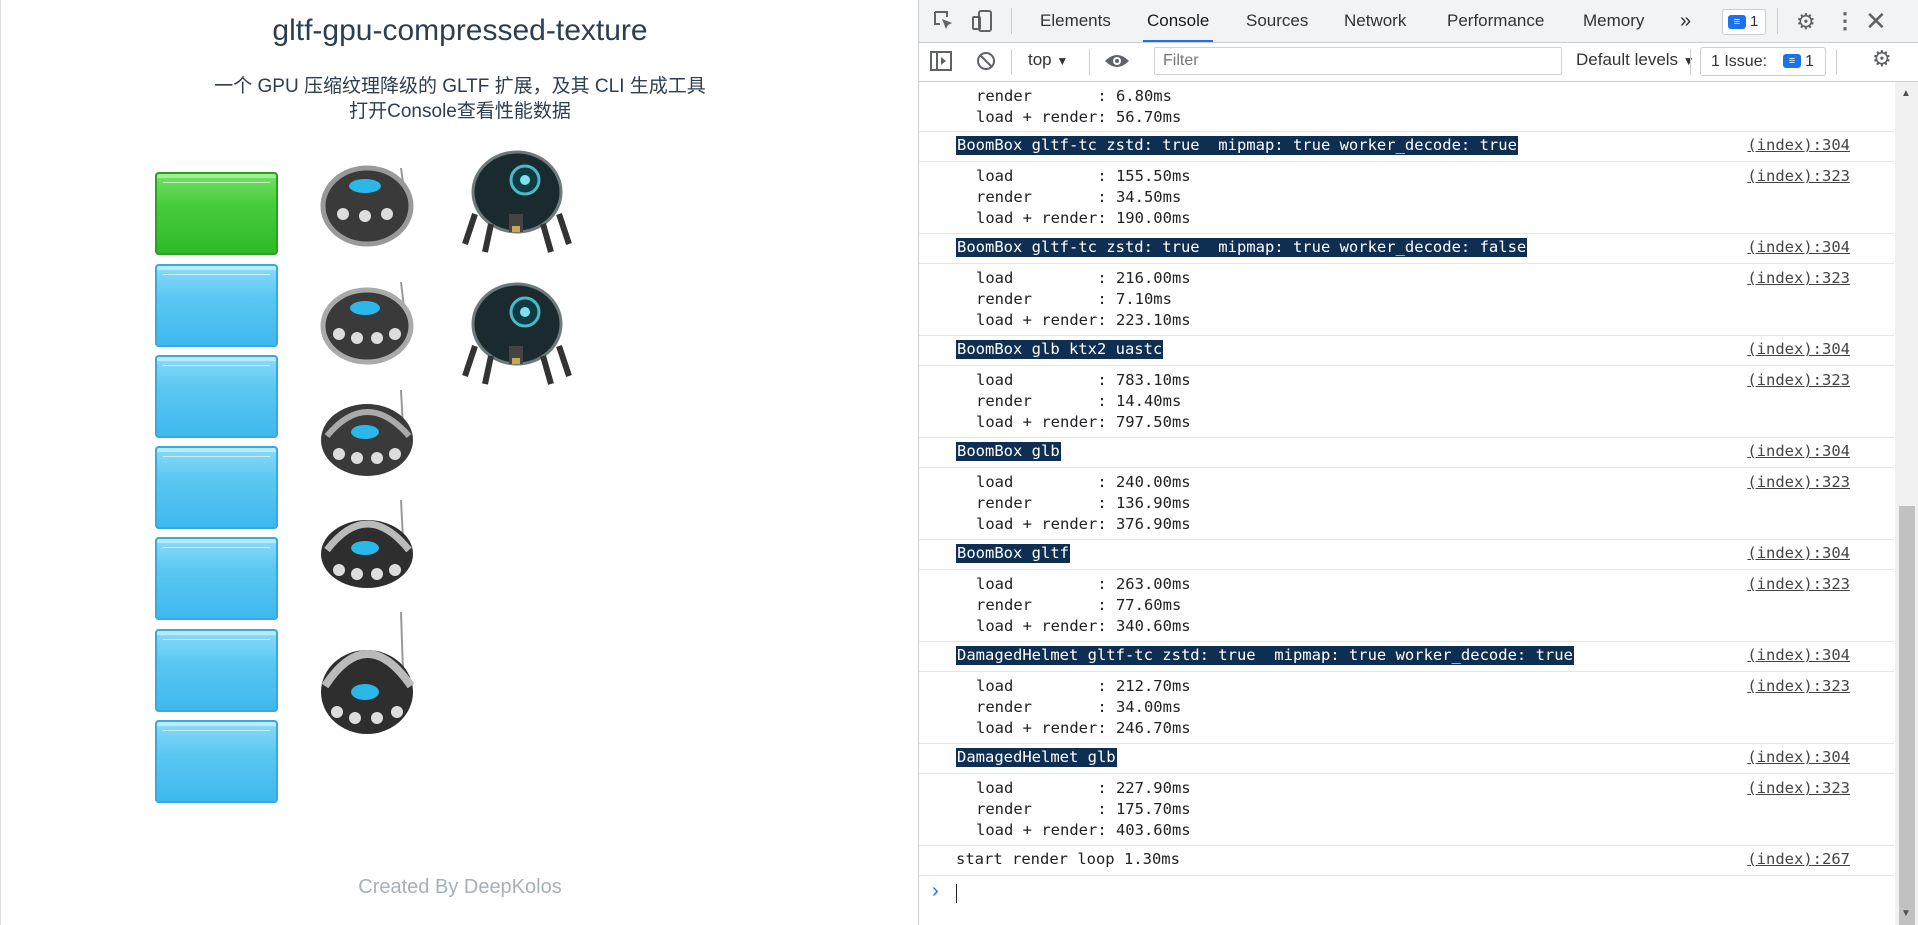 This screenshot has height=925, width=1918. I want to click on log-line: render : 77.60ms, so click(1079, 605).